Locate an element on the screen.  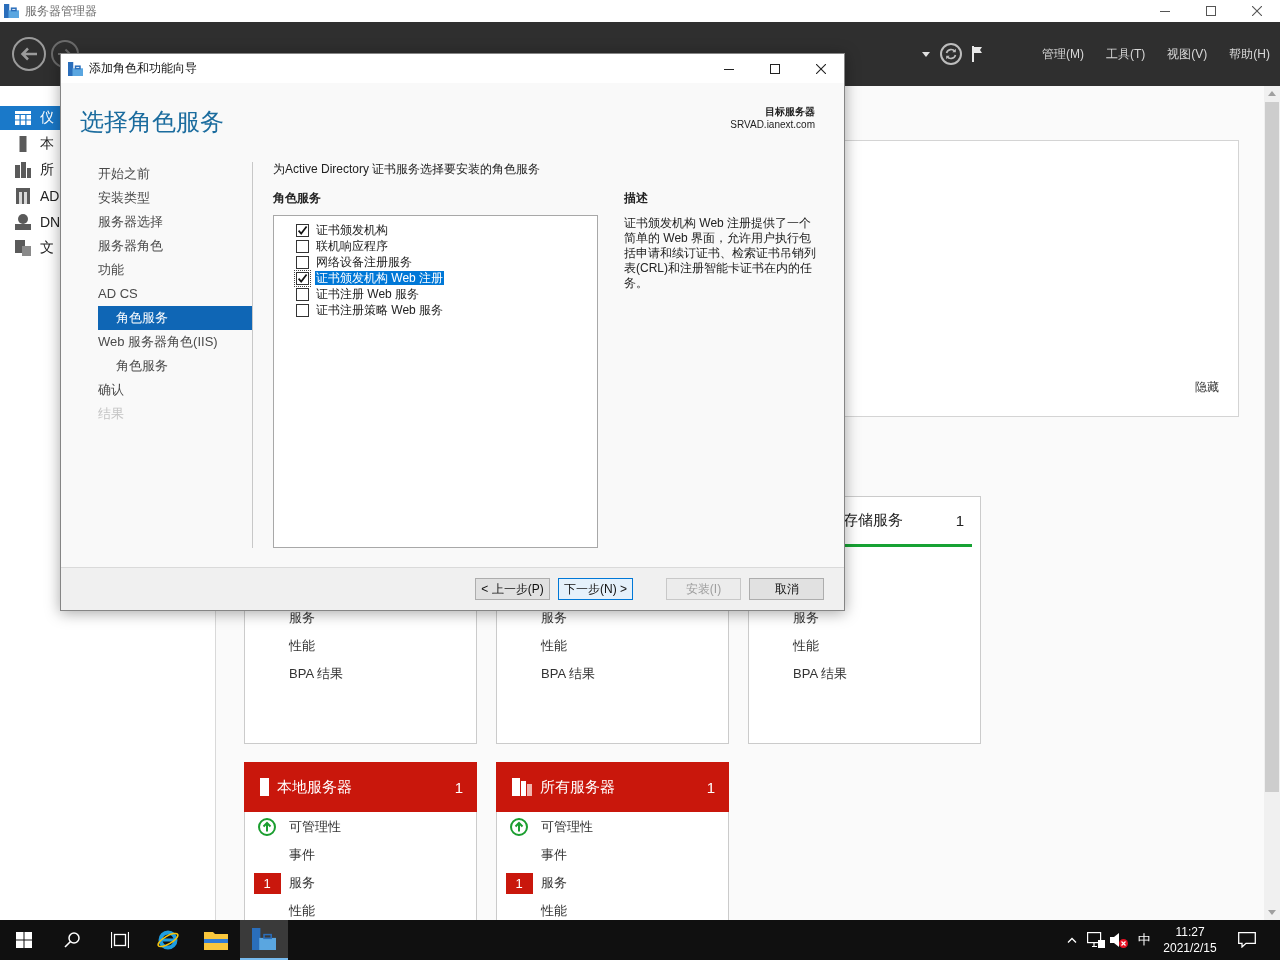
sidebar-item: DN is located at coordinates (30, 222).